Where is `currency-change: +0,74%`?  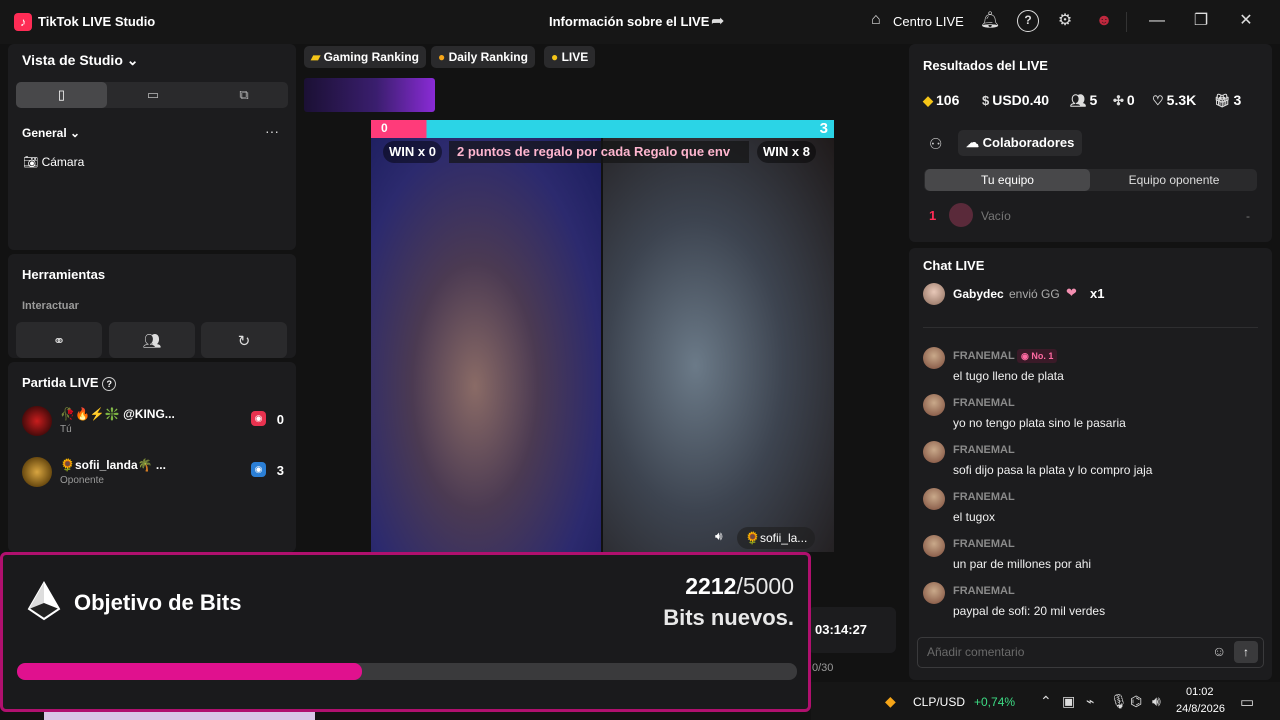 currency-change: +0,74% is located at coordinates (995, 702).